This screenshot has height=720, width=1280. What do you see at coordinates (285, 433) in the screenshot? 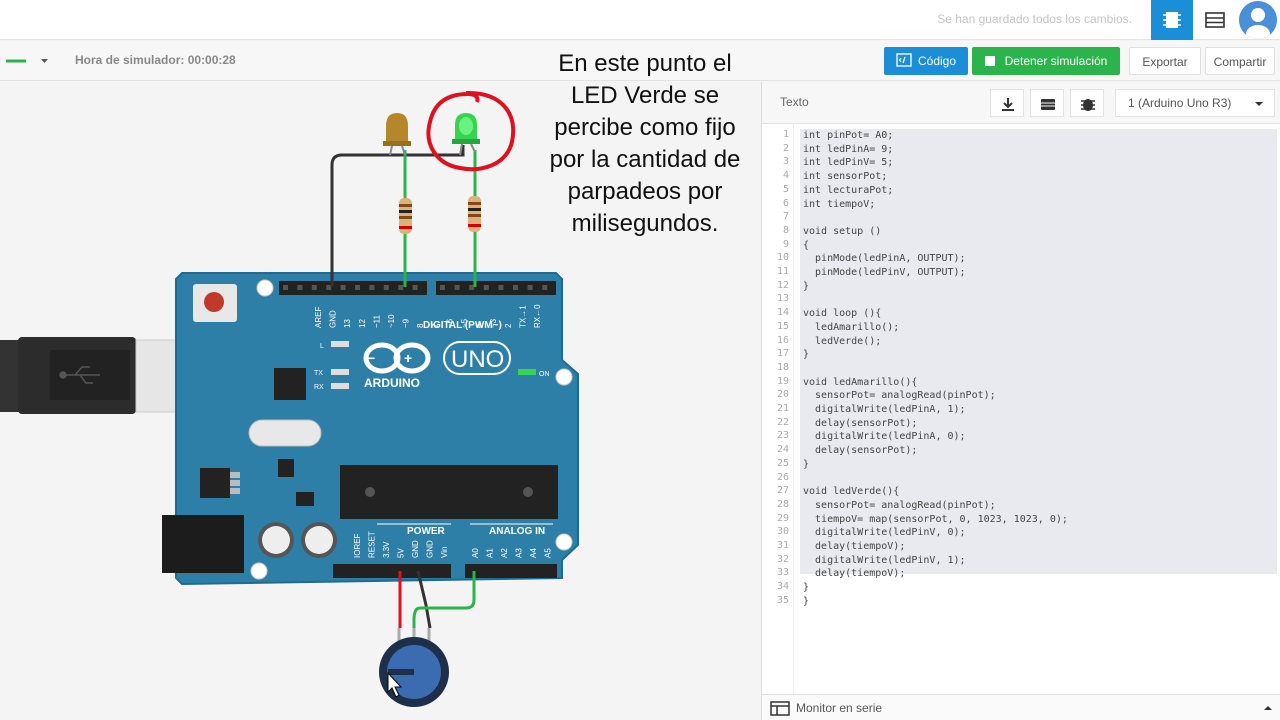
I see `crystal` at bounding box center [285, 433].